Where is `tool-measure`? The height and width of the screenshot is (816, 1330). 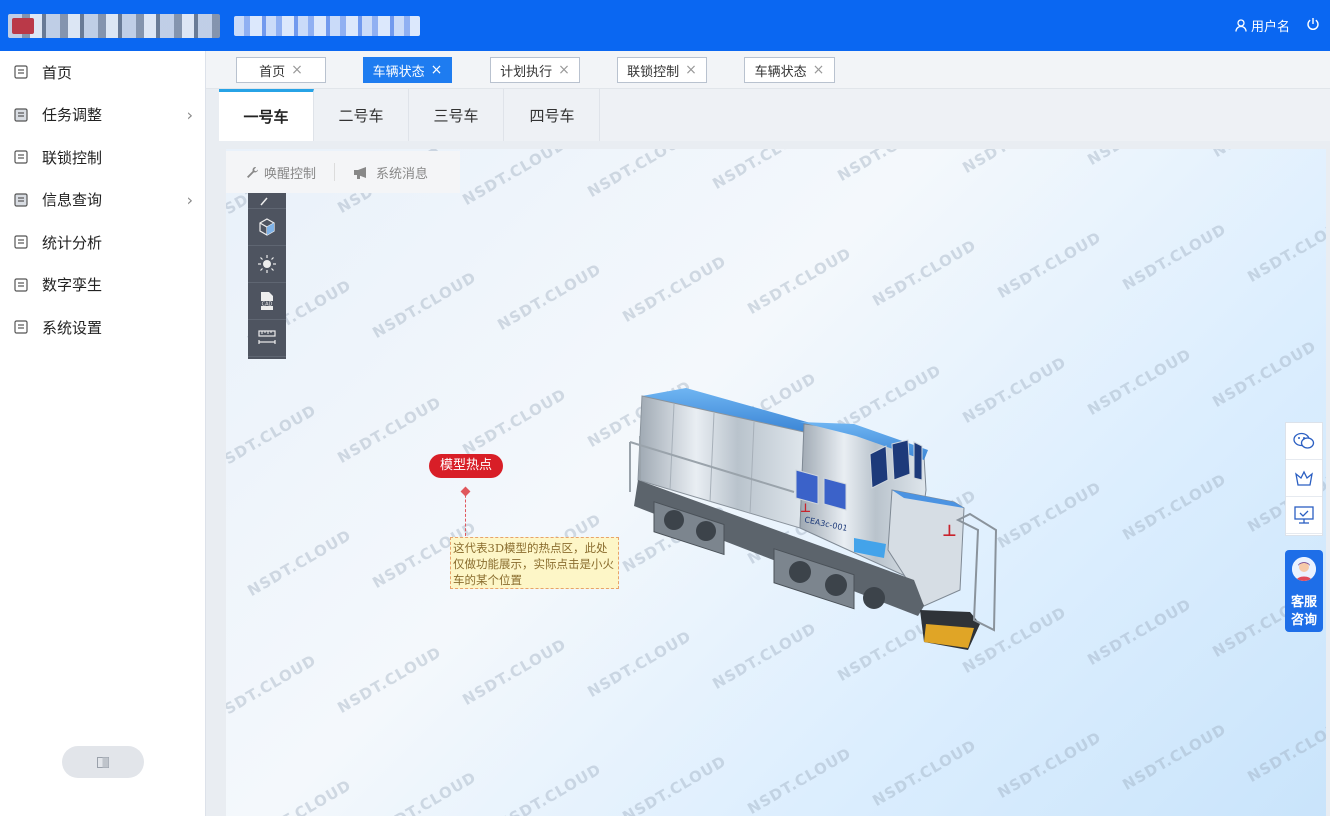
tool-measure is located at coordinates (267, 338).